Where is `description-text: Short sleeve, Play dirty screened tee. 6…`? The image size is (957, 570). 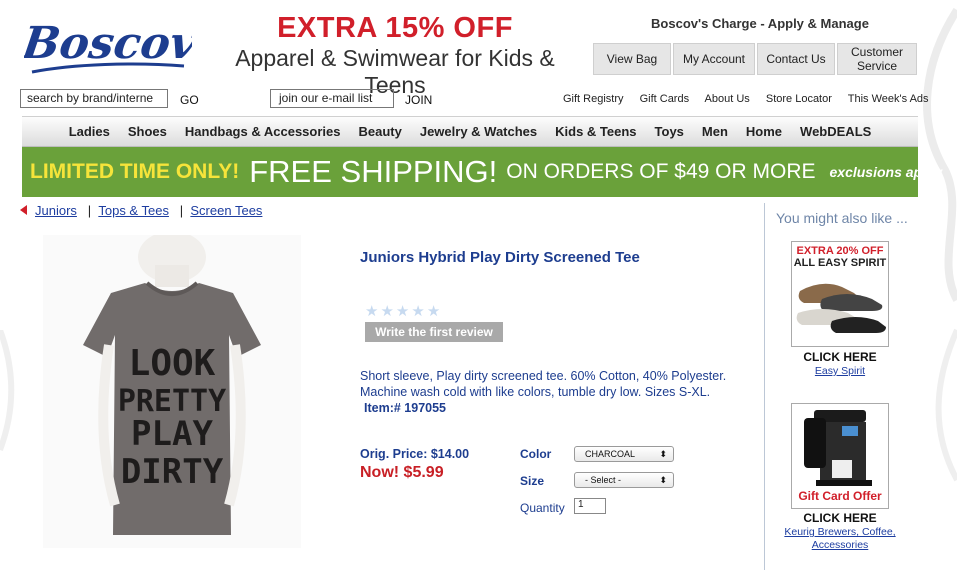
description-text: Short sleeve, Play dirty screened tee. 6… is located at coordinates (543, 384).